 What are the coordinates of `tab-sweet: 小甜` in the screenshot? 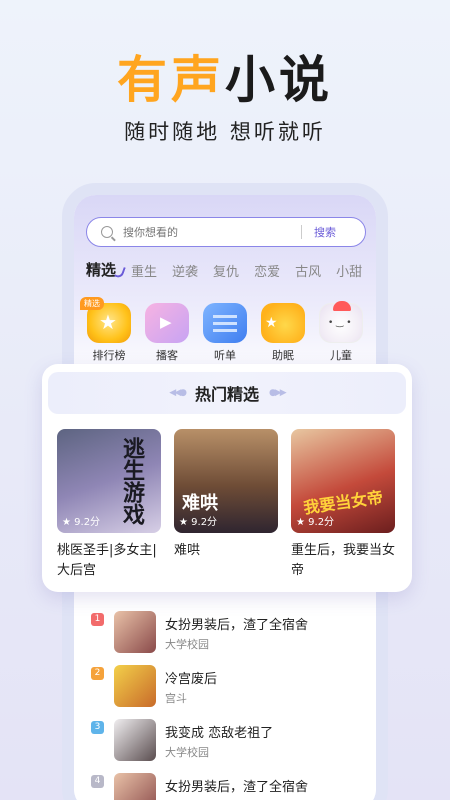 It's located at (349, 270).